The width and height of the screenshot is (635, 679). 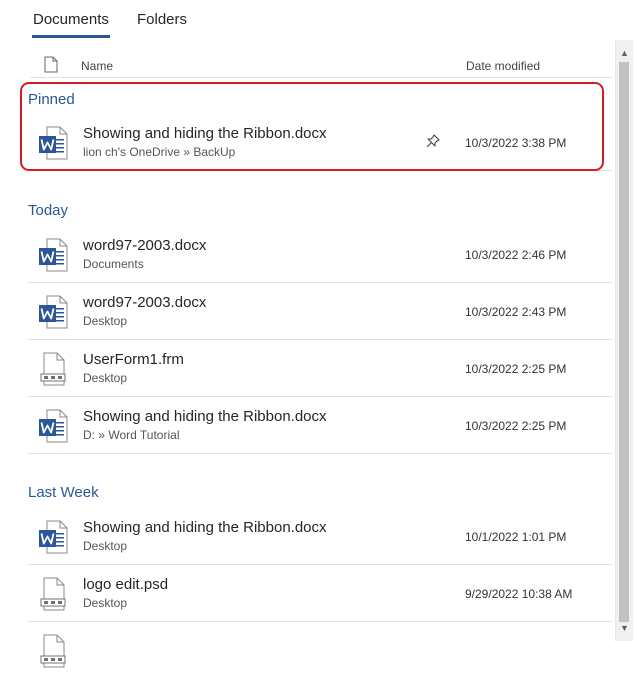 I want to click on file-date: 9/29/2022 10:38 AM, so click(x=519, y=594).